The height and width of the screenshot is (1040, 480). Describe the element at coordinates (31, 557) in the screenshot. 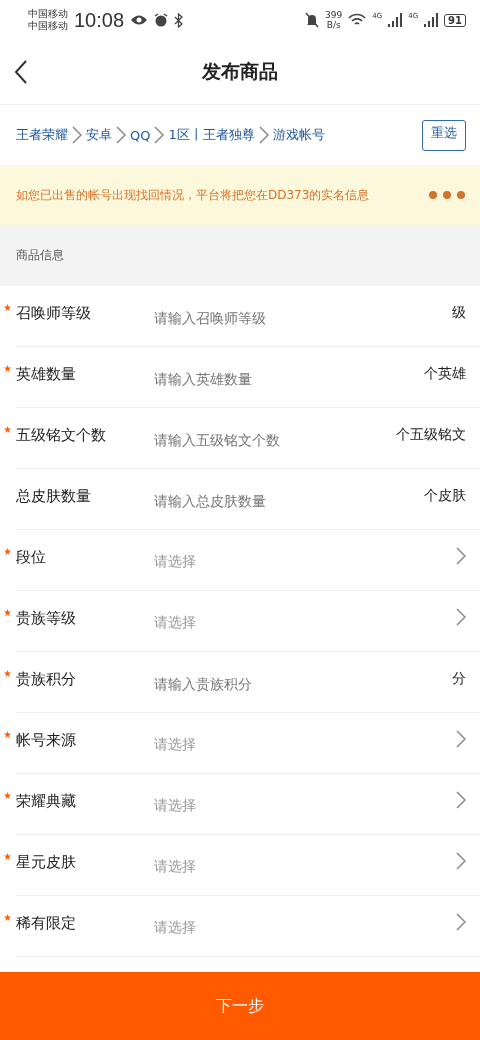

I see `field-label: 段位` at that location.